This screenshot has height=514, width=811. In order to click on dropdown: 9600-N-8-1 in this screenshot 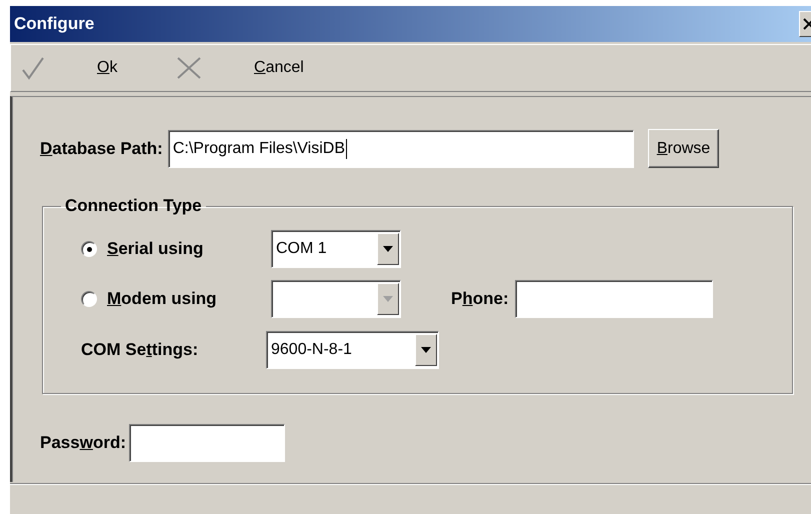, I will do `click(352, 350)`.